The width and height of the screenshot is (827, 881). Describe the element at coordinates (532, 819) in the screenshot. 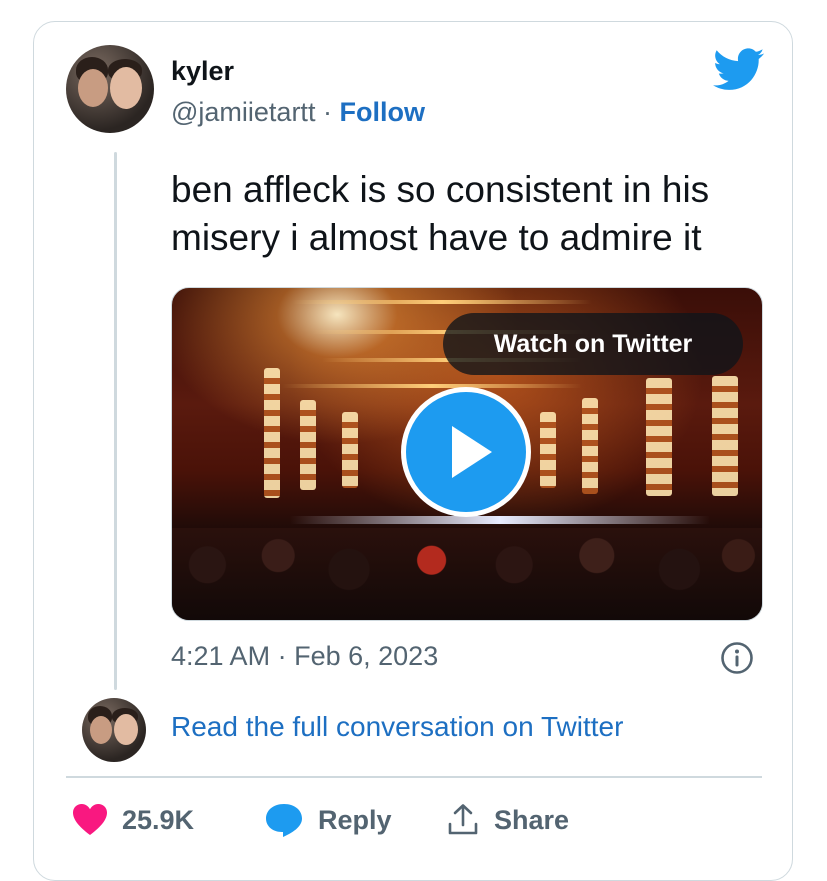

I see `share-label: Share` at that location.